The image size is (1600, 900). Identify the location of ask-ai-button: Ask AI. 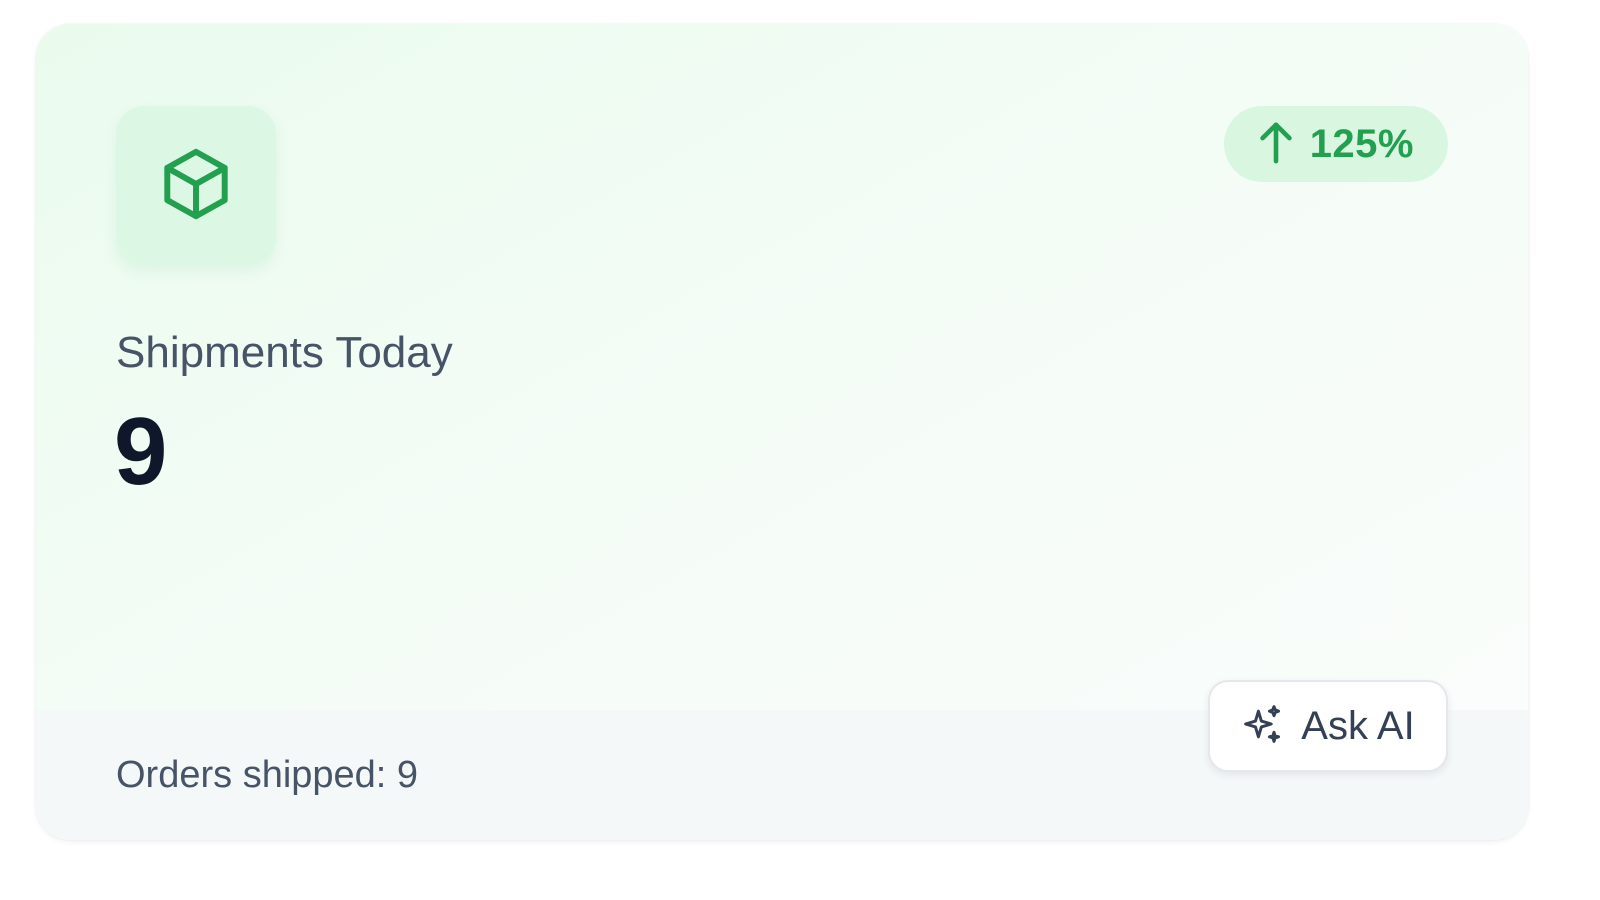
(1328, 726).